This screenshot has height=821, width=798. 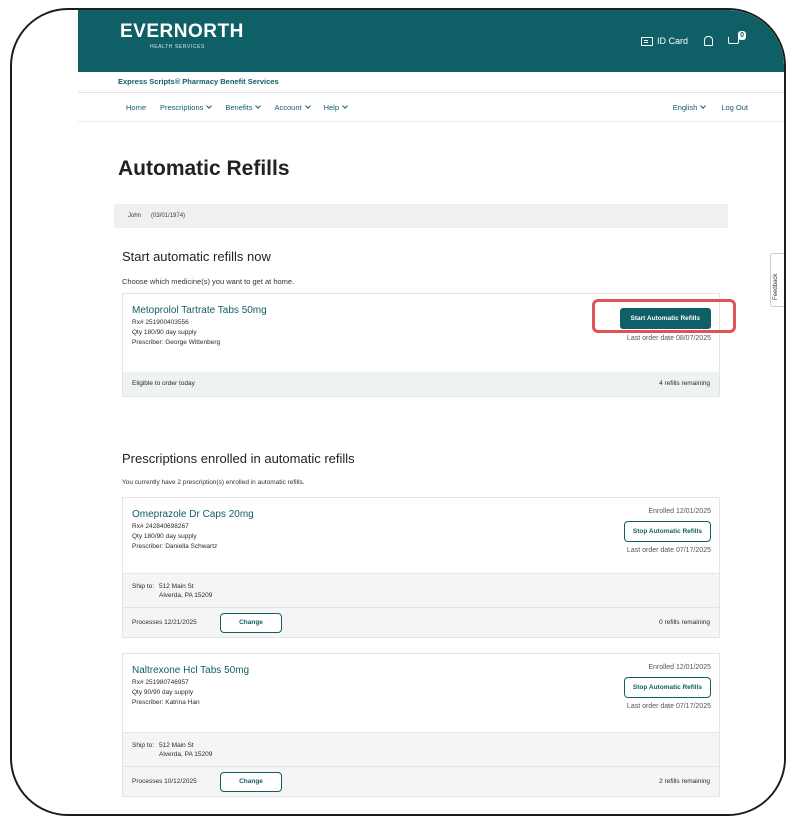 What do you see at coordinates (135, 216) in the screenshot?
I see `member-name: John` at bounding box center [135, 216].